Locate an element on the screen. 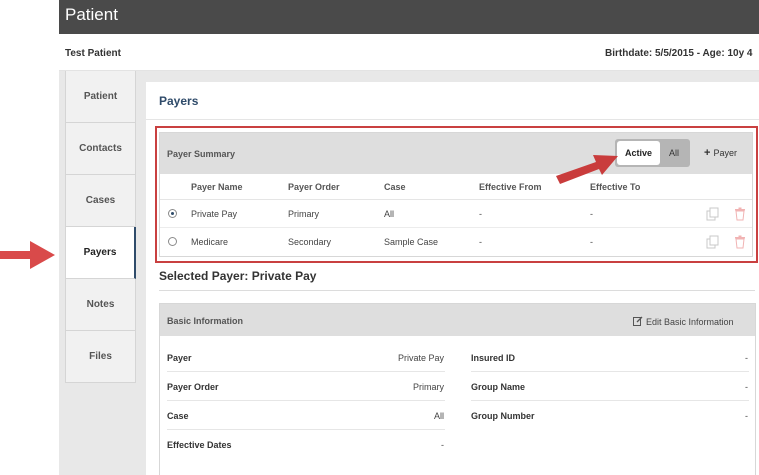 This screenshot has height=475, width=759. field-value-payer: Private Pay is located at coordinates (420, 358).